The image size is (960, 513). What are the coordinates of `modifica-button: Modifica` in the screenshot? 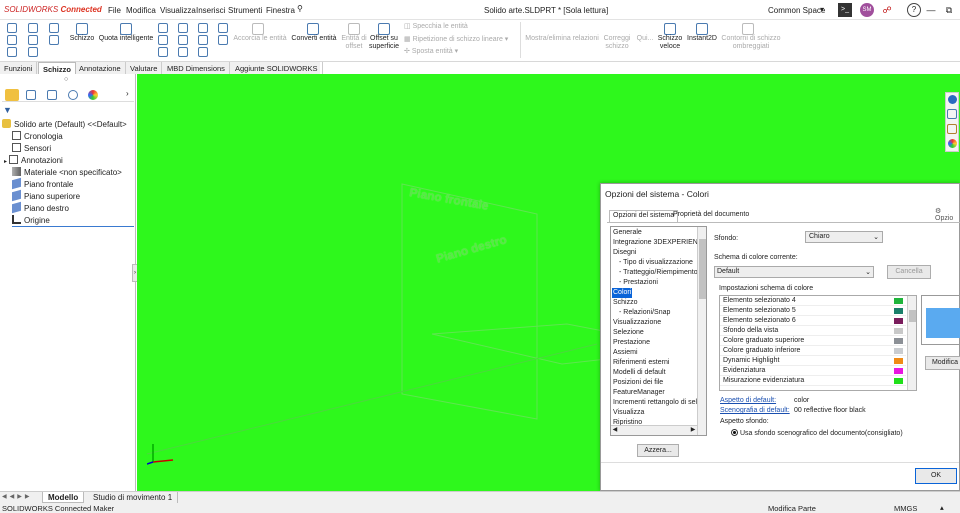 It's located at (942, 363).